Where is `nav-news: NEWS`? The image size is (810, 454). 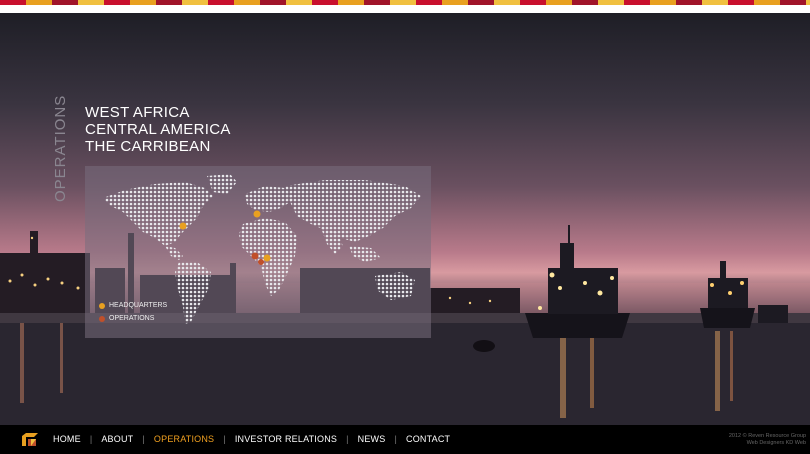
nav-news: NEWS is located at coordinates (372, 439).